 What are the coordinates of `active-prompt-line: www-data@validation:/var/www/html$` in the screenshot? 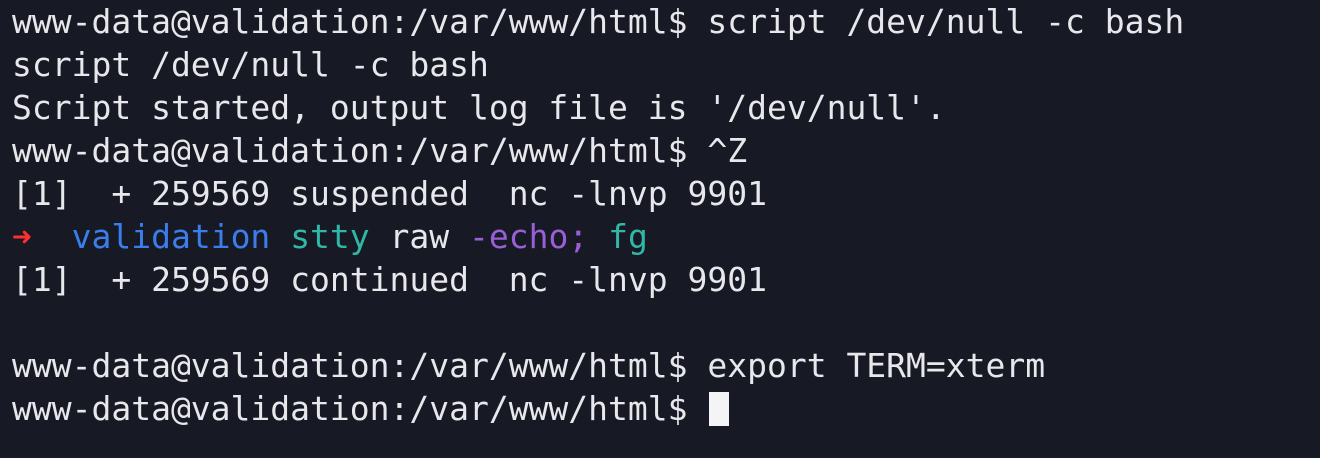 It's located at (371, 409).